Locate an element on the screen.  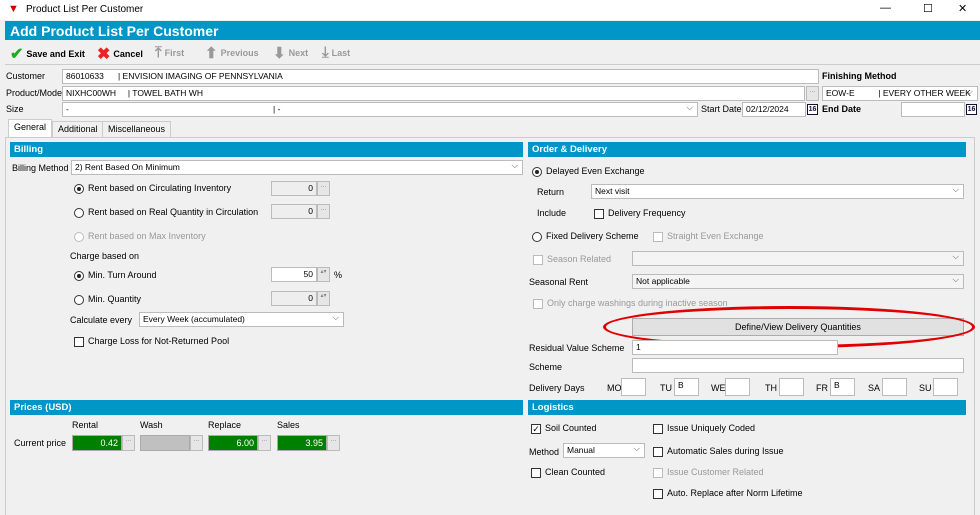
billing-method-label: Billing Method is located at coordinates (40, 168).